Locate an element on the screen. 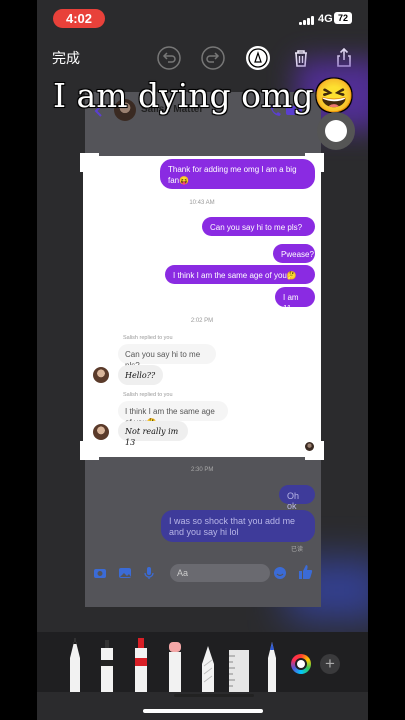 Image resolution: width=405 pixels, height=720 pixels. crop-handle-top-left is located at coordinates (89, 162).